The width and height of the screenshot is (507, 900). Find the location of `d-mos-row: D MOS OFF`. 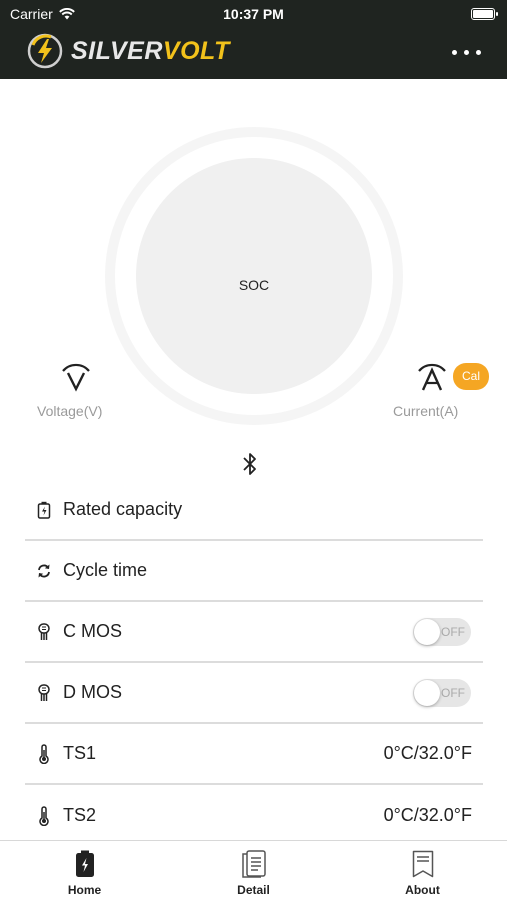

d-mos-row: D MOS OFF is located at coordinates (254, 693).